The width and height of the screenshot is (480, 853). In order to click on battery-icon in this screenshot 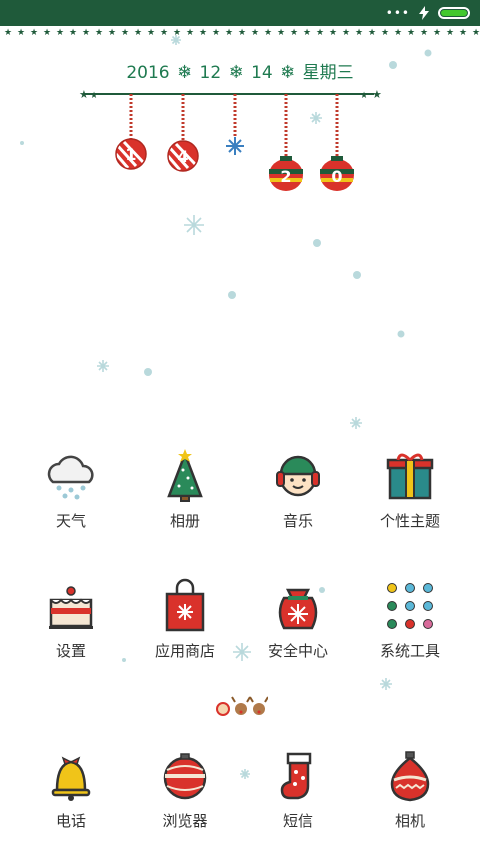, I will do `click(454, 13)`.